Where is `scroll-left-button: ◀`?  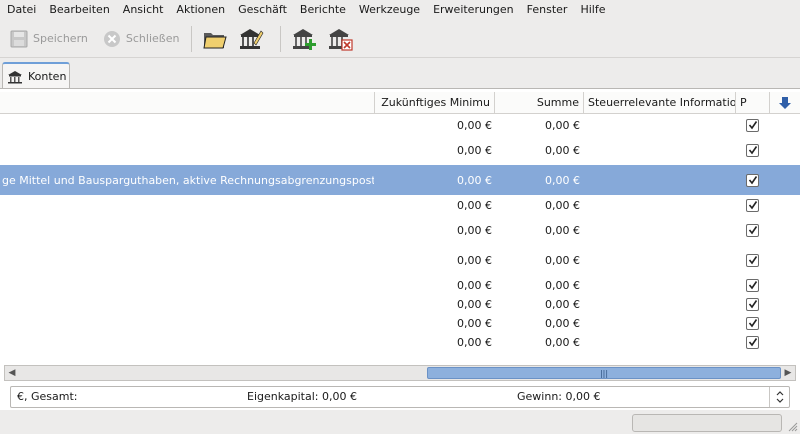 scroll-left-button: ◀ is located at coordinates (12, 373).